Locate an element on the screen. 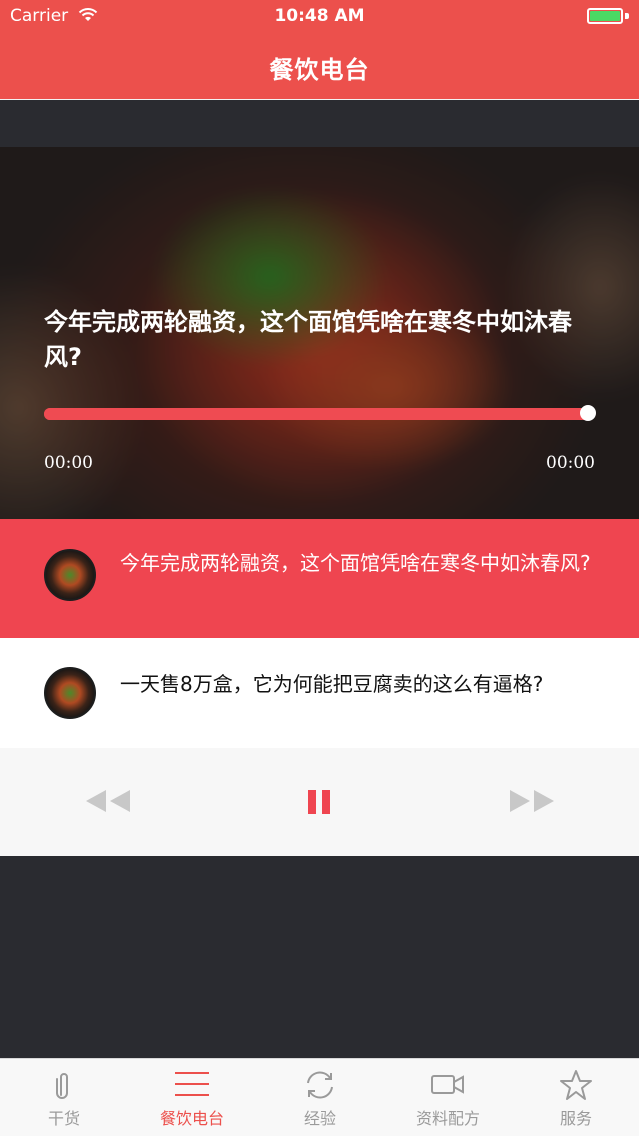 The width and height of the screenshot is (639, 1136). playback-controls is located at coordinates (319, 802).